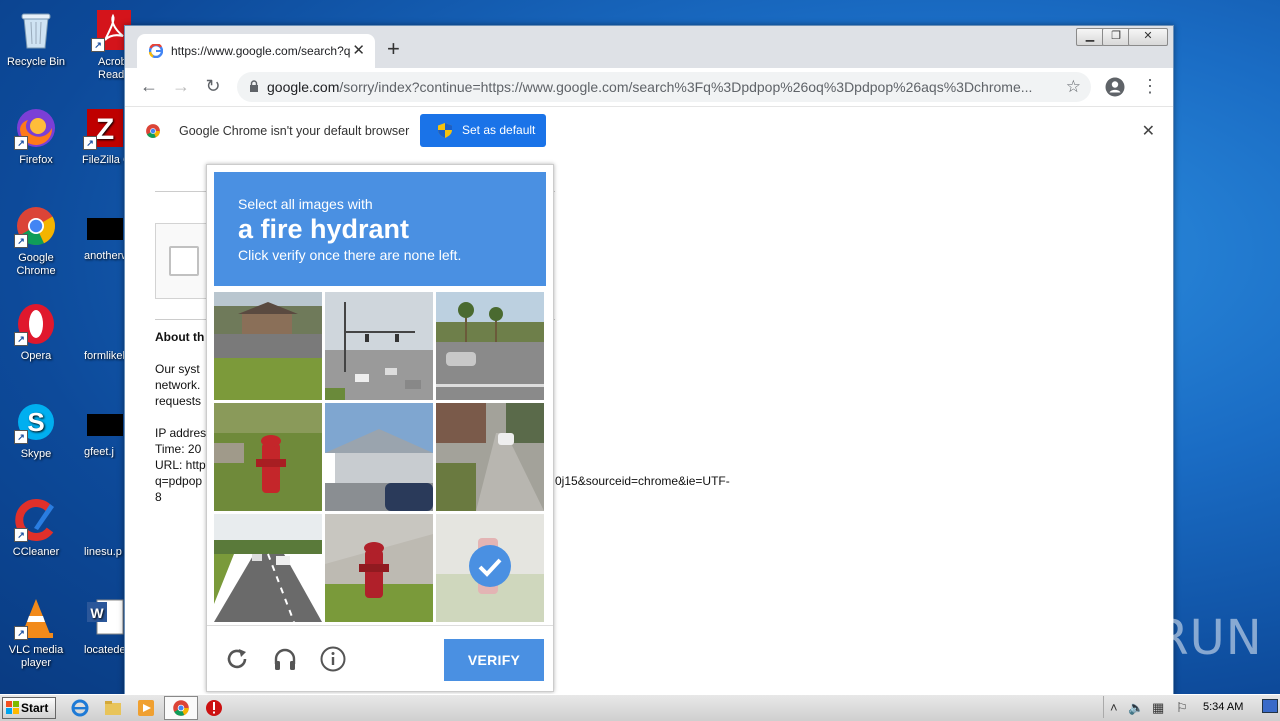  I want to click on filezilla-icon: Z ↗, so click(105, 128).